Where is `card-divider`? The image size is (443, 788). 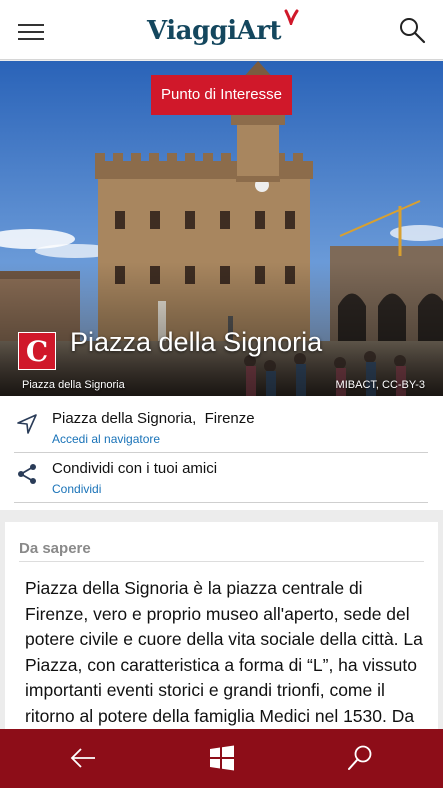
card-divider is located at coordinates (221, 561).